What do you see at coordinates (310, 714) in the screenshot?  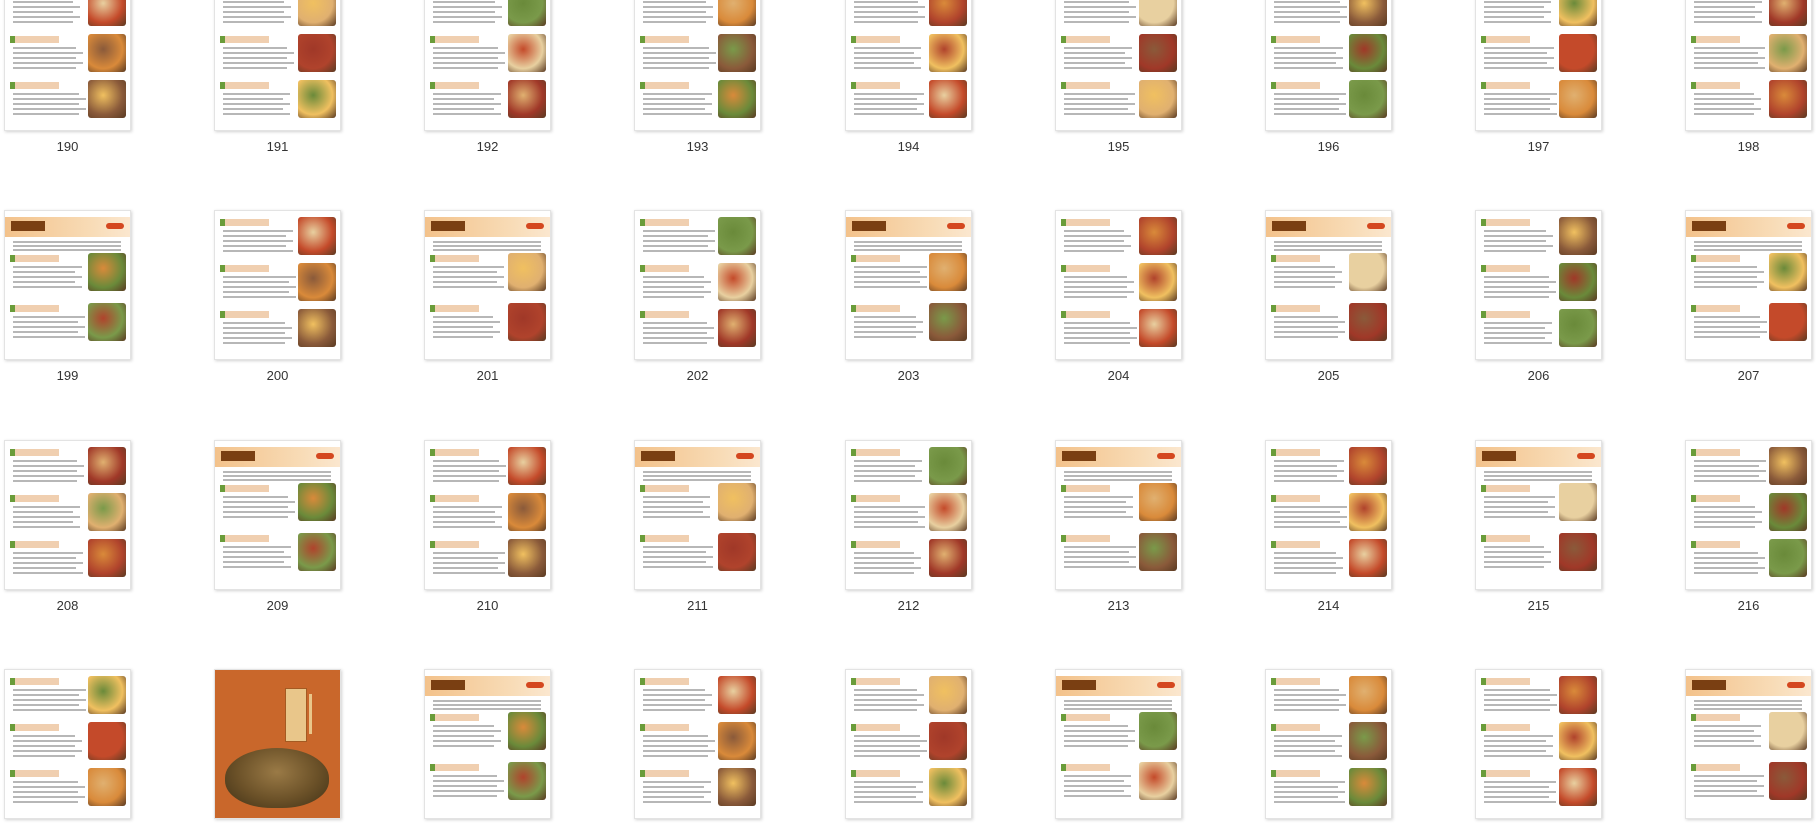 I see `cover-subtitle-strip` at bounding box center [310, 714].